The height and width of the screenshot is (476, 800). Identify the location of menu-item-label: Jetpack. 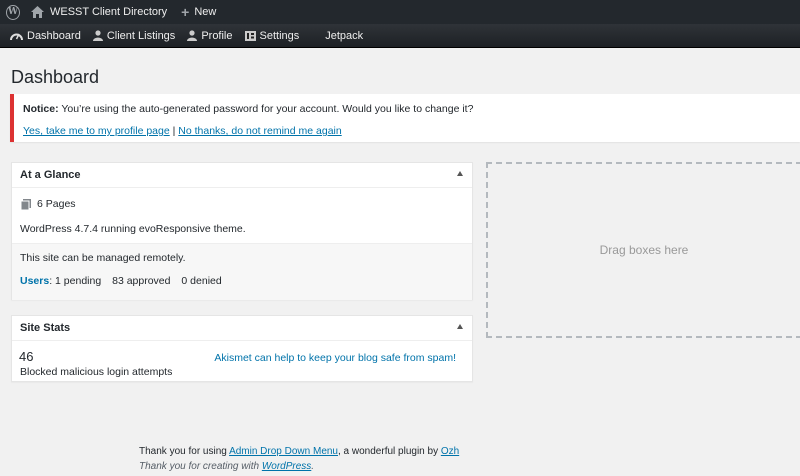
(344, 35).